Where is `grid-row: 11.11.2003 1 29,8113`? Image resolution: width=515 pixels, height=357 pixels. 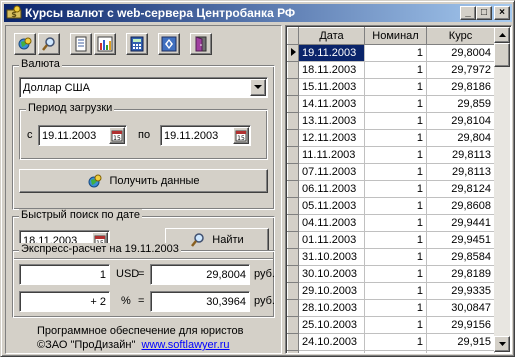
grid-row: 11.11.2003 1 29,8113 is located at coordinates (391, 155).